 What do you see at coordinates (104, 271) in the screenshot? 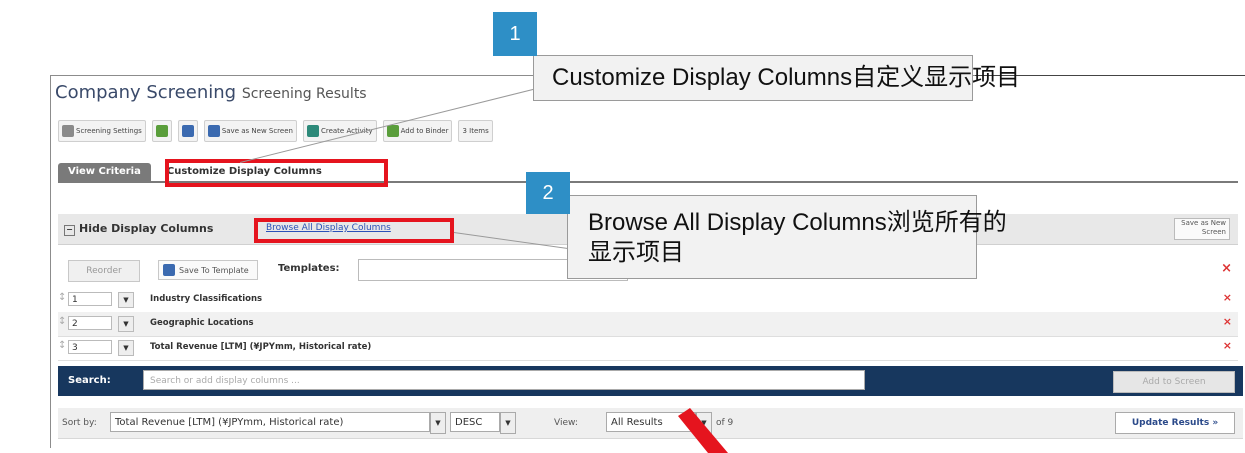
I see `reorder-button: Reorder` at bounding box center [104, 271].